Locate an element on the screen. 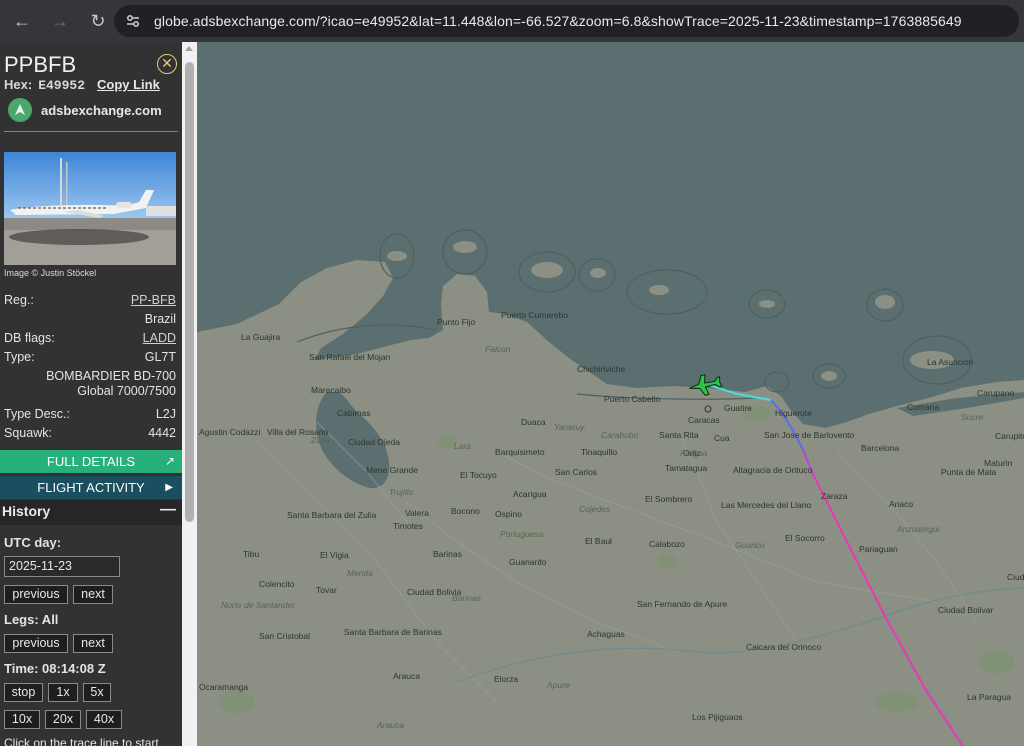 The image size is (1024, 746). scroll-up-icon is located at coordinates (189, 48).